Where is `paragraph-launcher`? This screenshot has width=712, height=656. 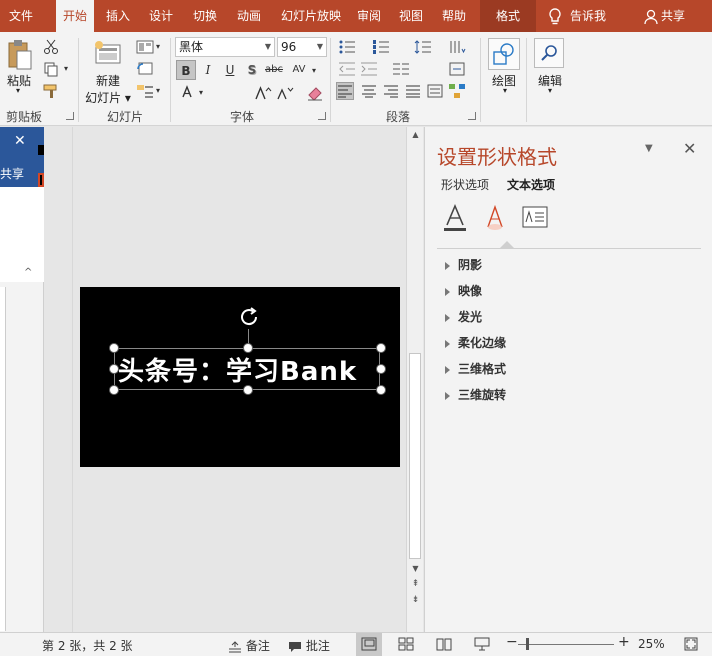
paragraph-launcher is located at coordinates (472, 116).